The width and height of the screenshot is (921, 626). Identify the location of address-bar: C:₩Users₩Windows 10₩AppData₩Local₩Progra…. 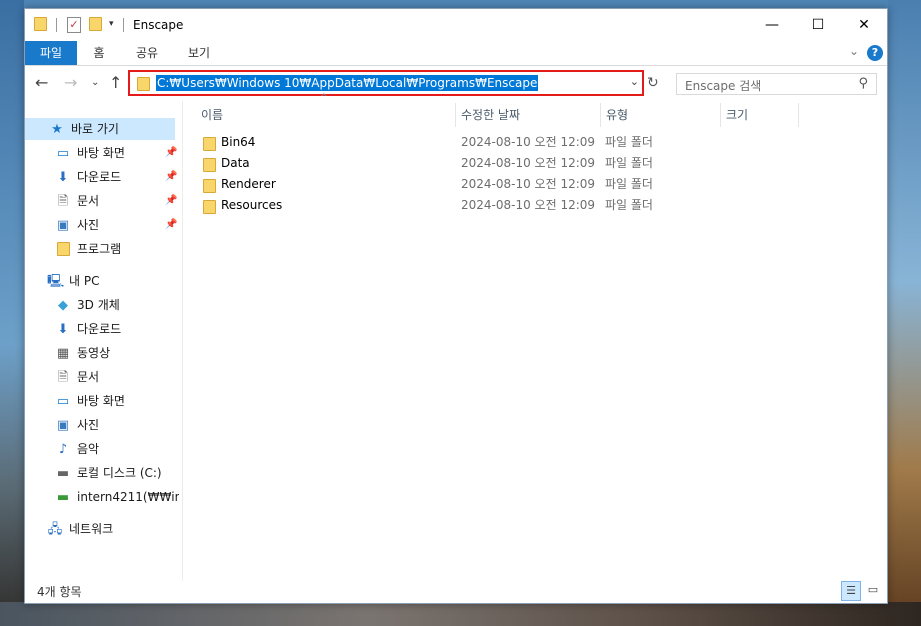
(386, 83).